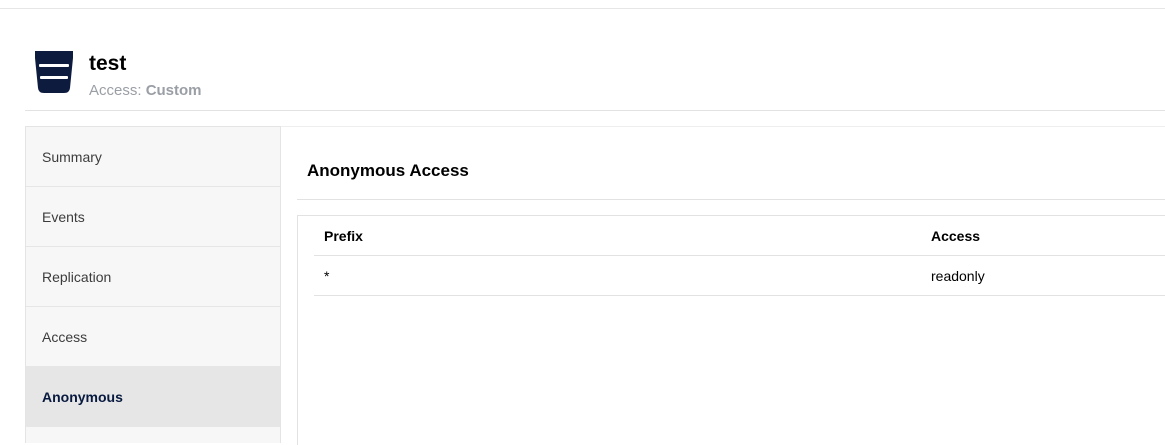 Image resolution: width=1165 pixels, height=445 pixels. I want to click on sidebar-item-summary: Summary, so click(153, 157).